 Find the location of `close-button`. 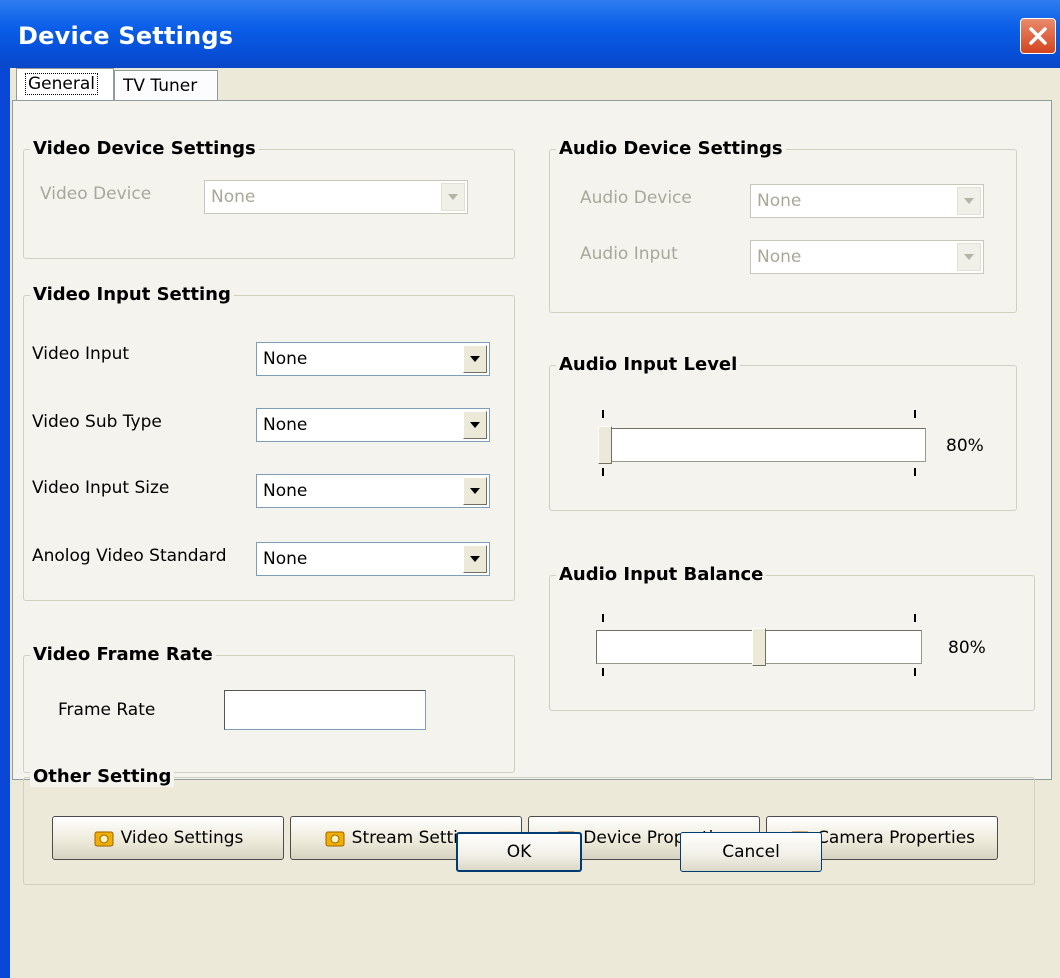

close-button is located at coordinates (1038, 36).